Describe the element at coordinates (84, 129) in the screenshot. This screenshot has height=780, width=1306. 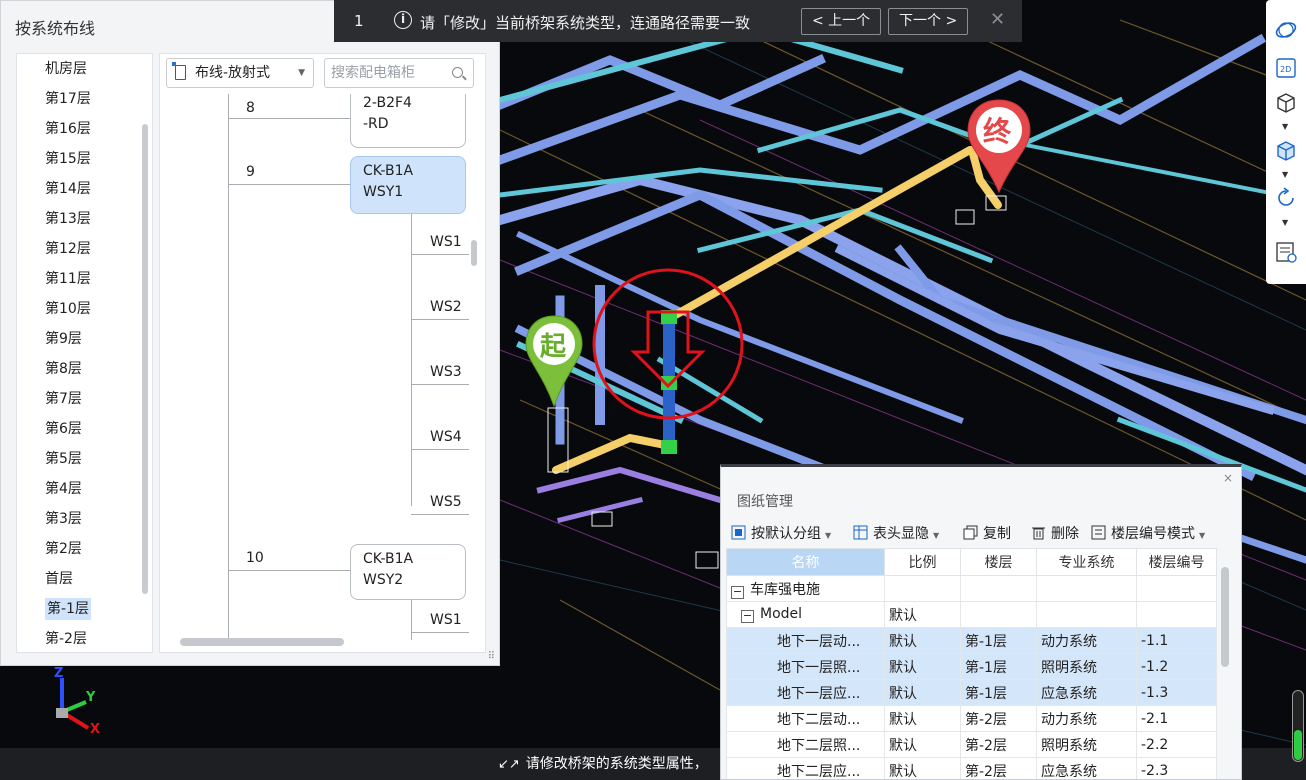
I see `floor-item: 第16层` at that location.